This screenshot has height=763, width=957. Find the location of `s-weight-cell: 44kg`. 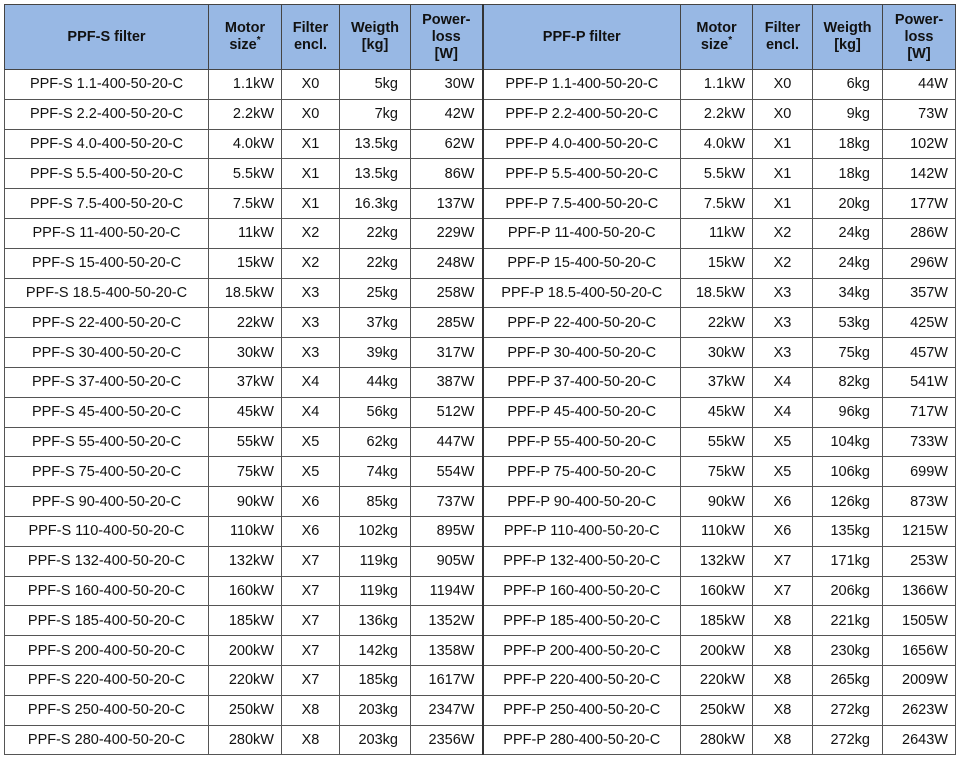

s-weight-cell: 44kg is located at coordinates (375, 382).